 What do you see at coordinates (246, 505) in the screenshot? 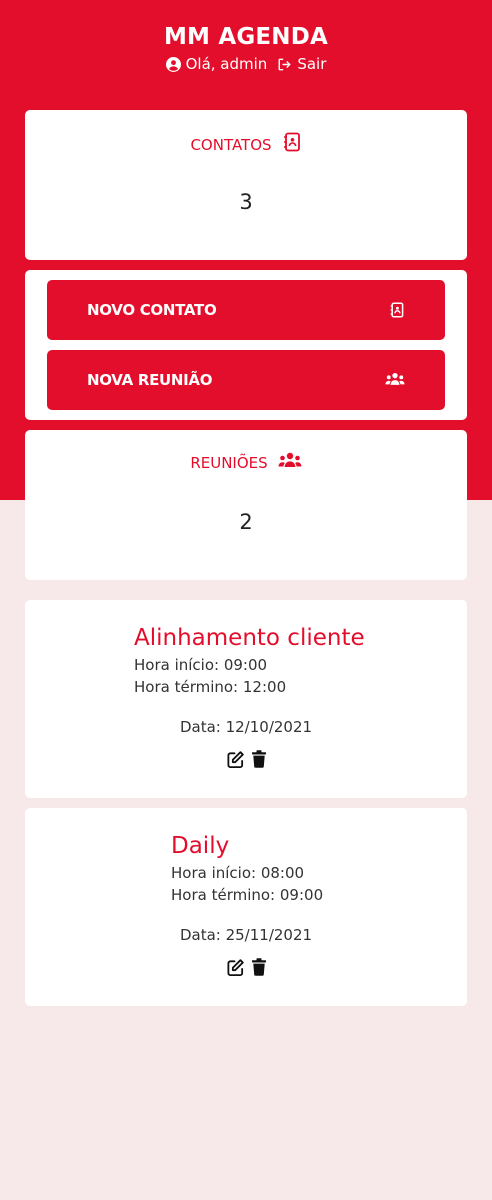
I see `meetings-card: REUNIÕES 2` at bounding box center [246, 505].